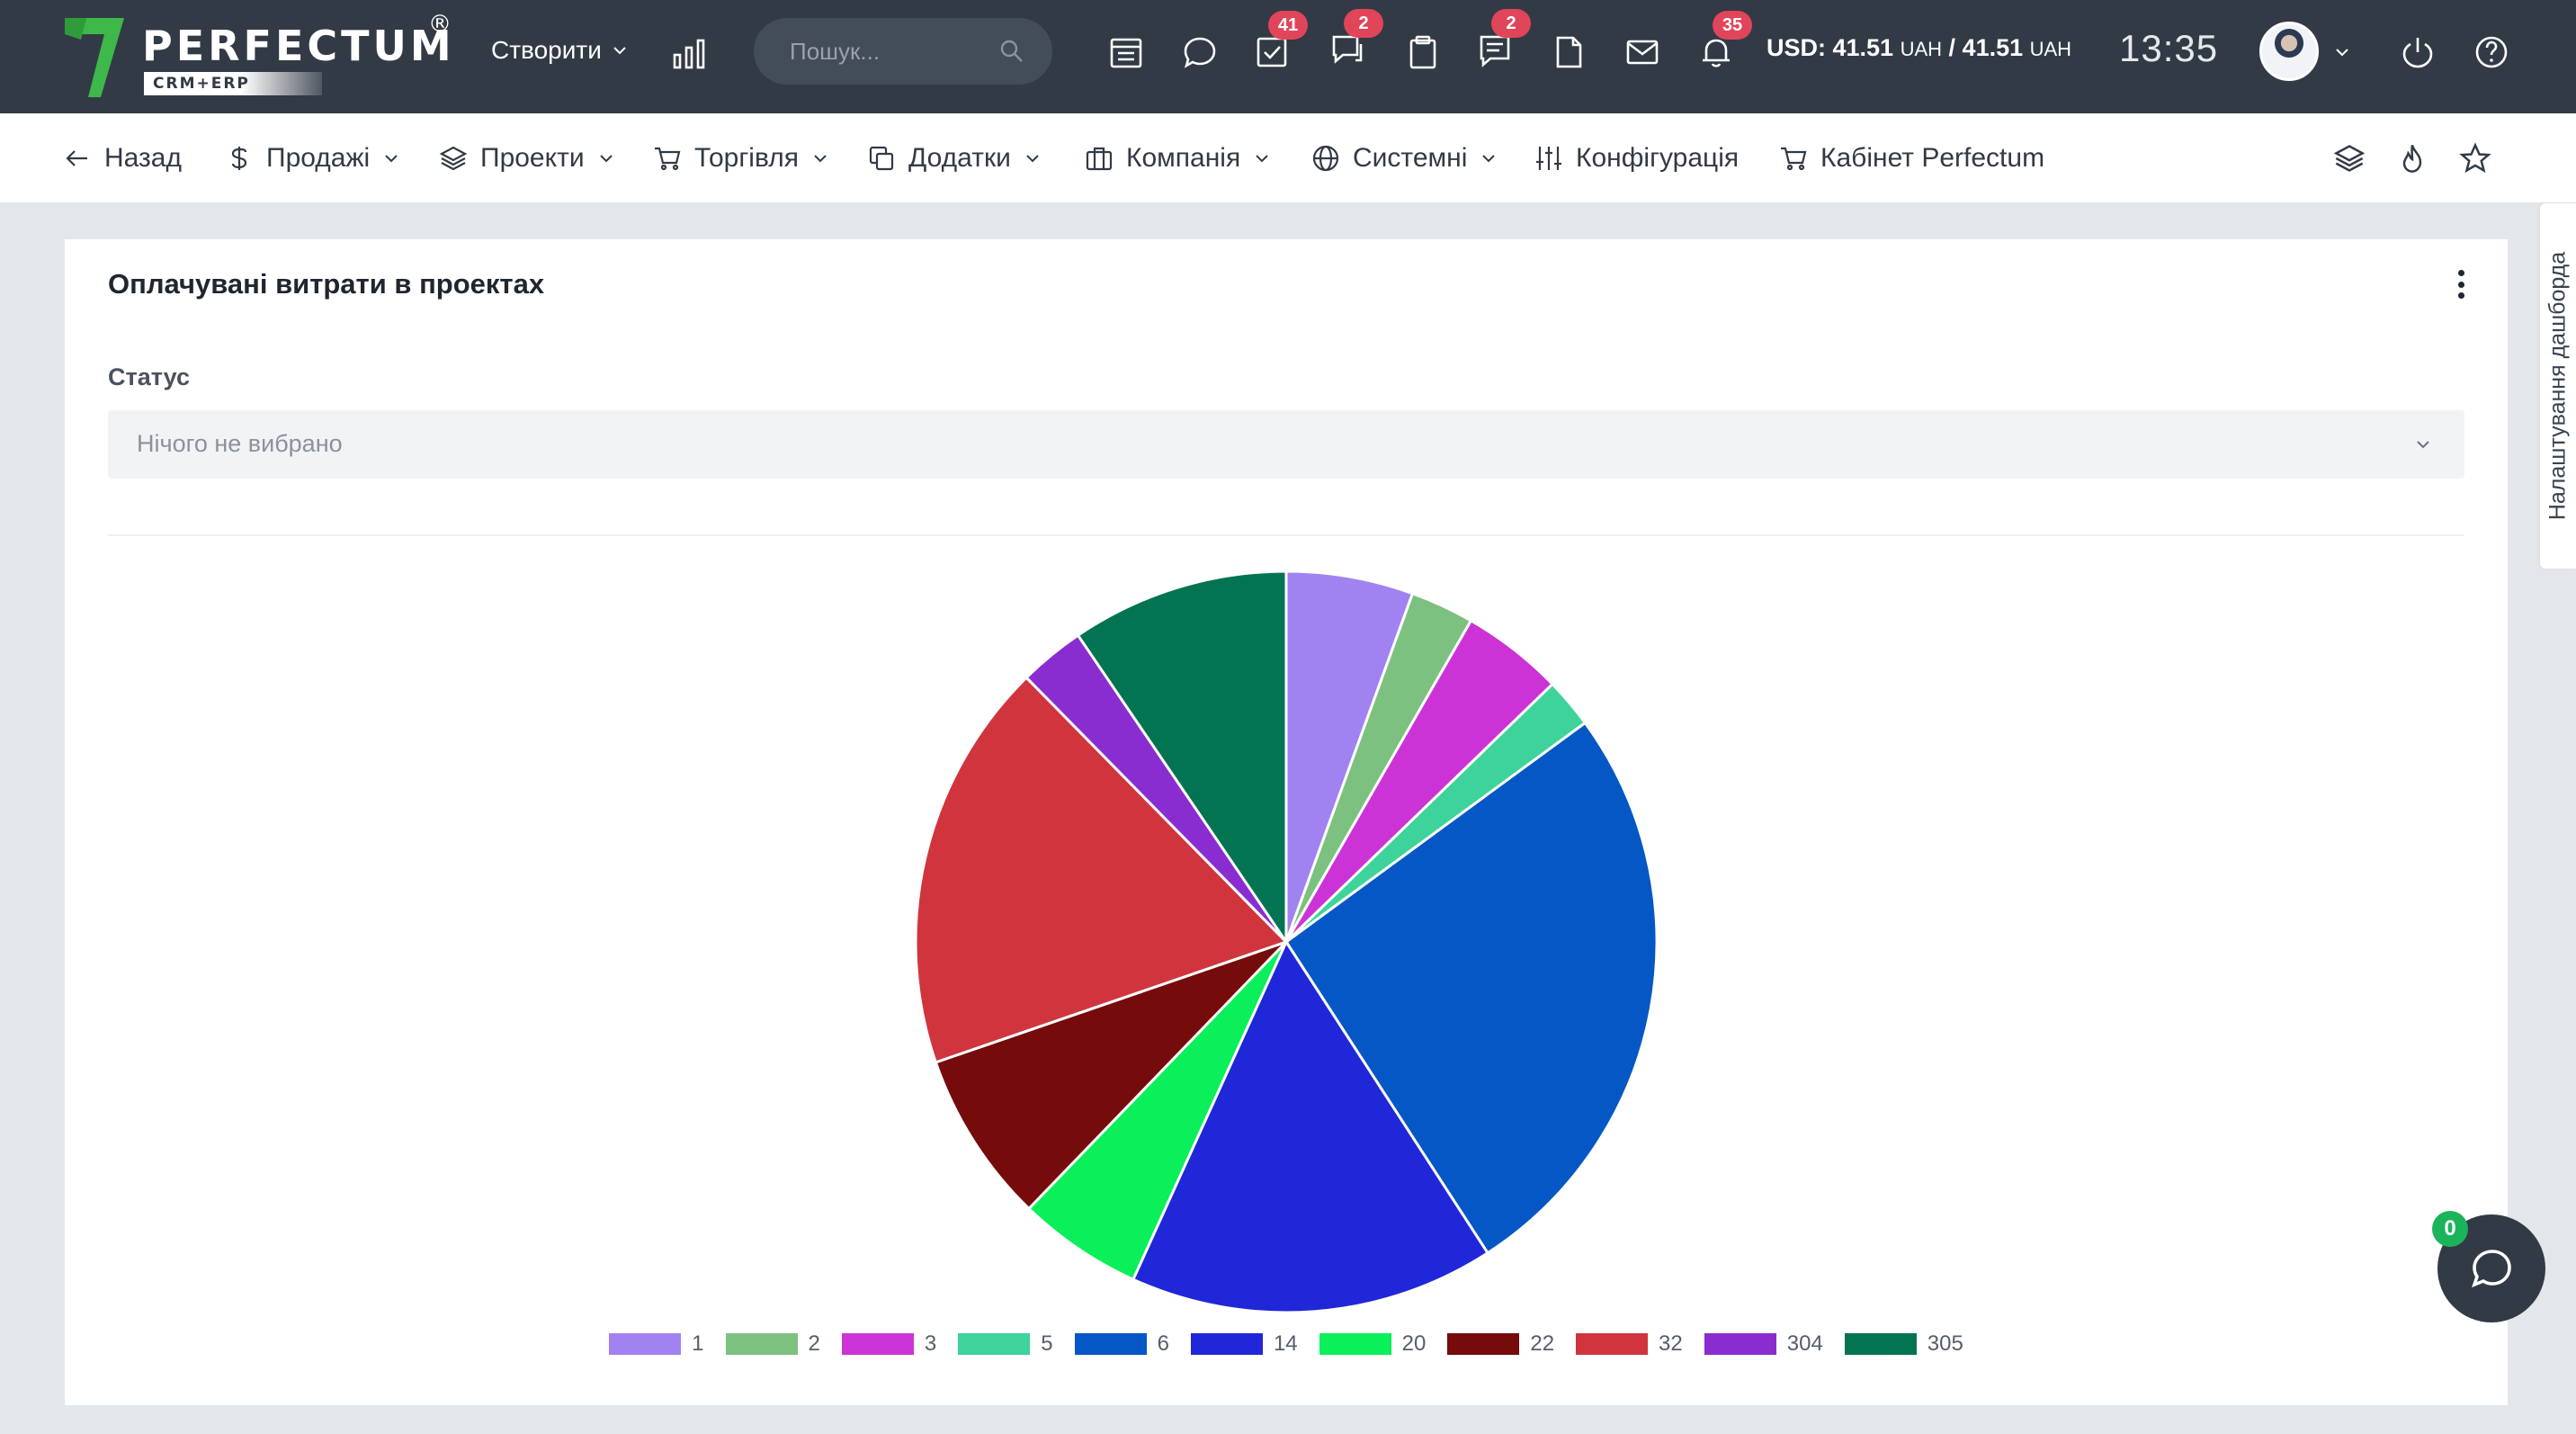 Image resolution: width=2576 pixels, height=1434 pixels. Describe the element at coordinates (1286, 444) in the screenshot. I see `status-select: Нічого не вибрано` at that location.